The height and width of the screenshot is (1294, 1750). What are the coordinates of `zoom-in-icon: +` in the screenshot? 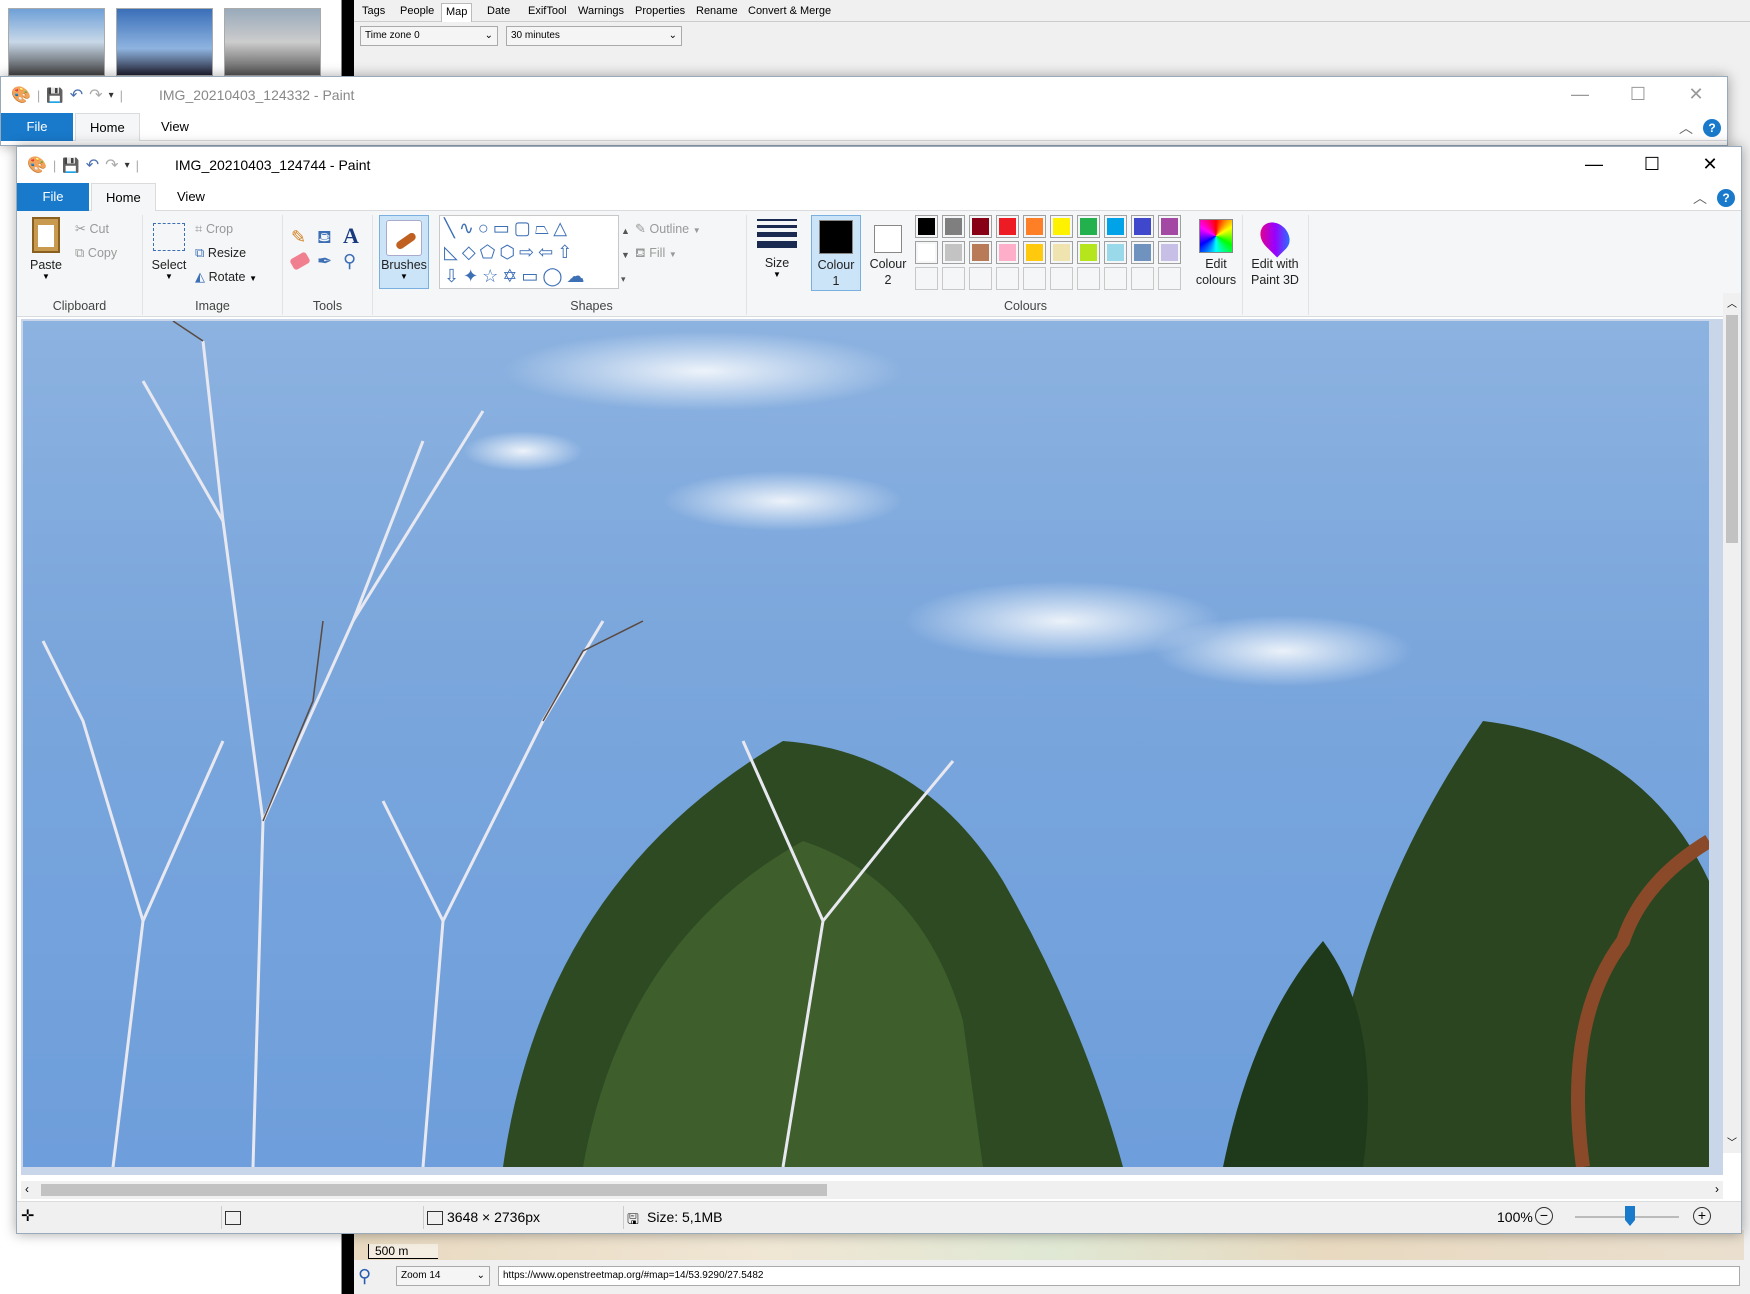 It's located at (1702, 1216).